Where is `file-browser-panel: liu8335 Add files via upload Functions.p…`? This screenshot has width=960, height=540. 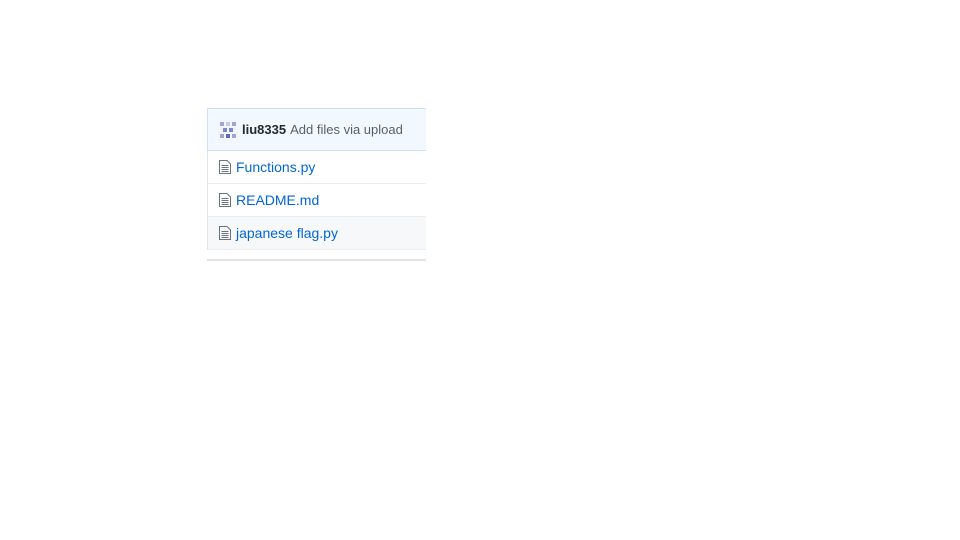 file-browser-panel: liu8335 Add files via upload Functions.p… is located at coordinates (316, 179).